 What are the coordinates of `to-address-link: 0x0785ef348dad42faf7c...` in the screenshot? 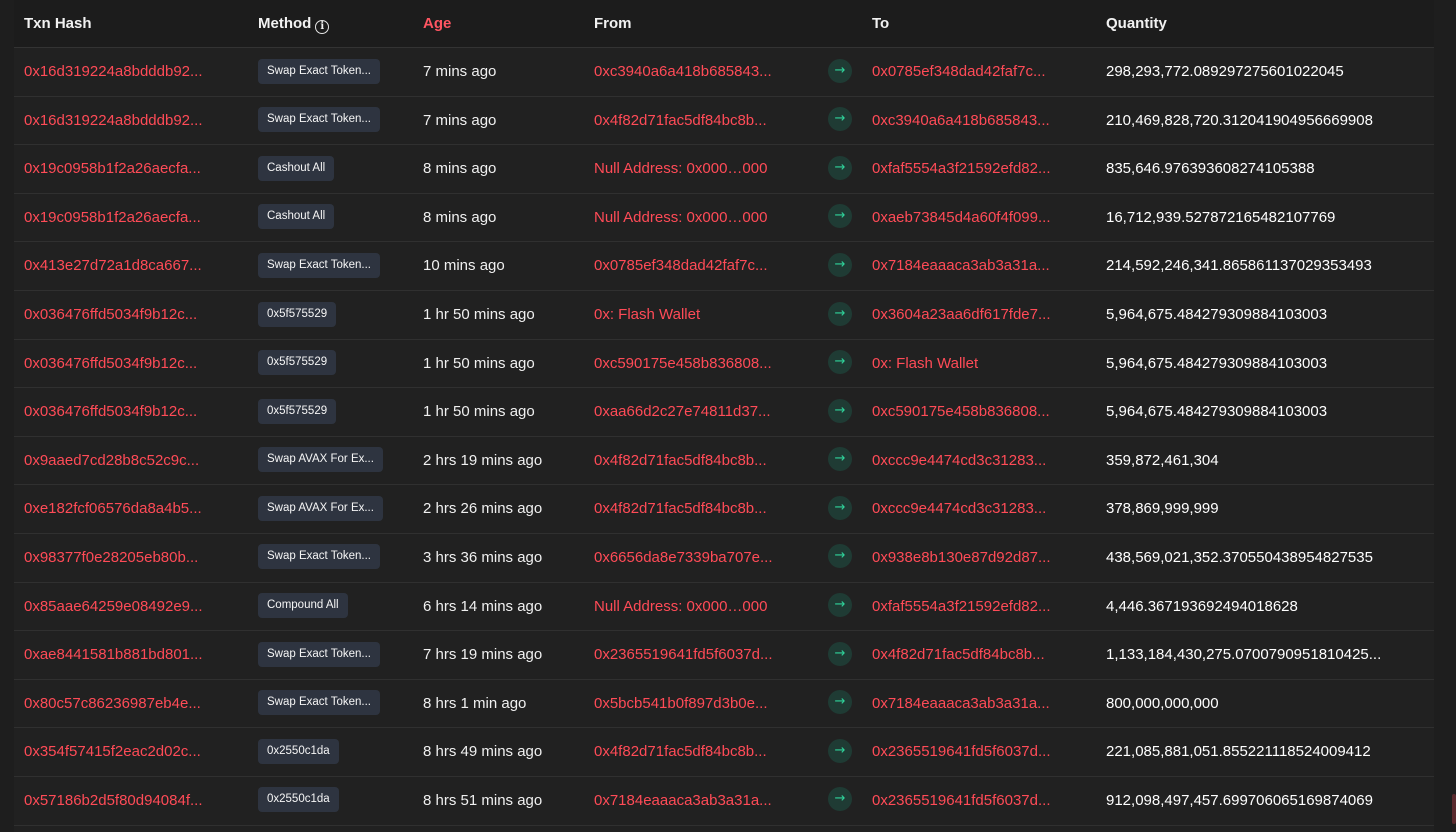 It's located at (965, 72).